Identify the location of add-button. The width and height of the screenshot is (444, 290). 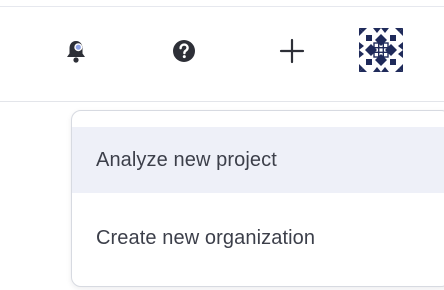
(292, 51).